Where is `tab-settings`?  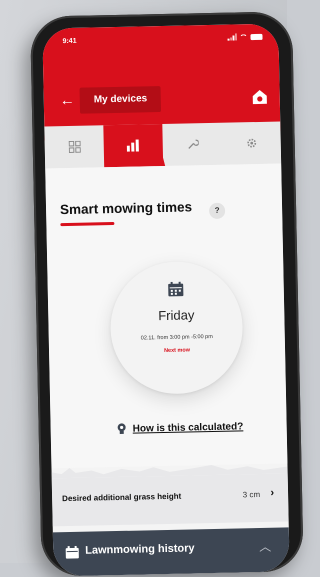
tab-settings is located at coordinates (251, 143).